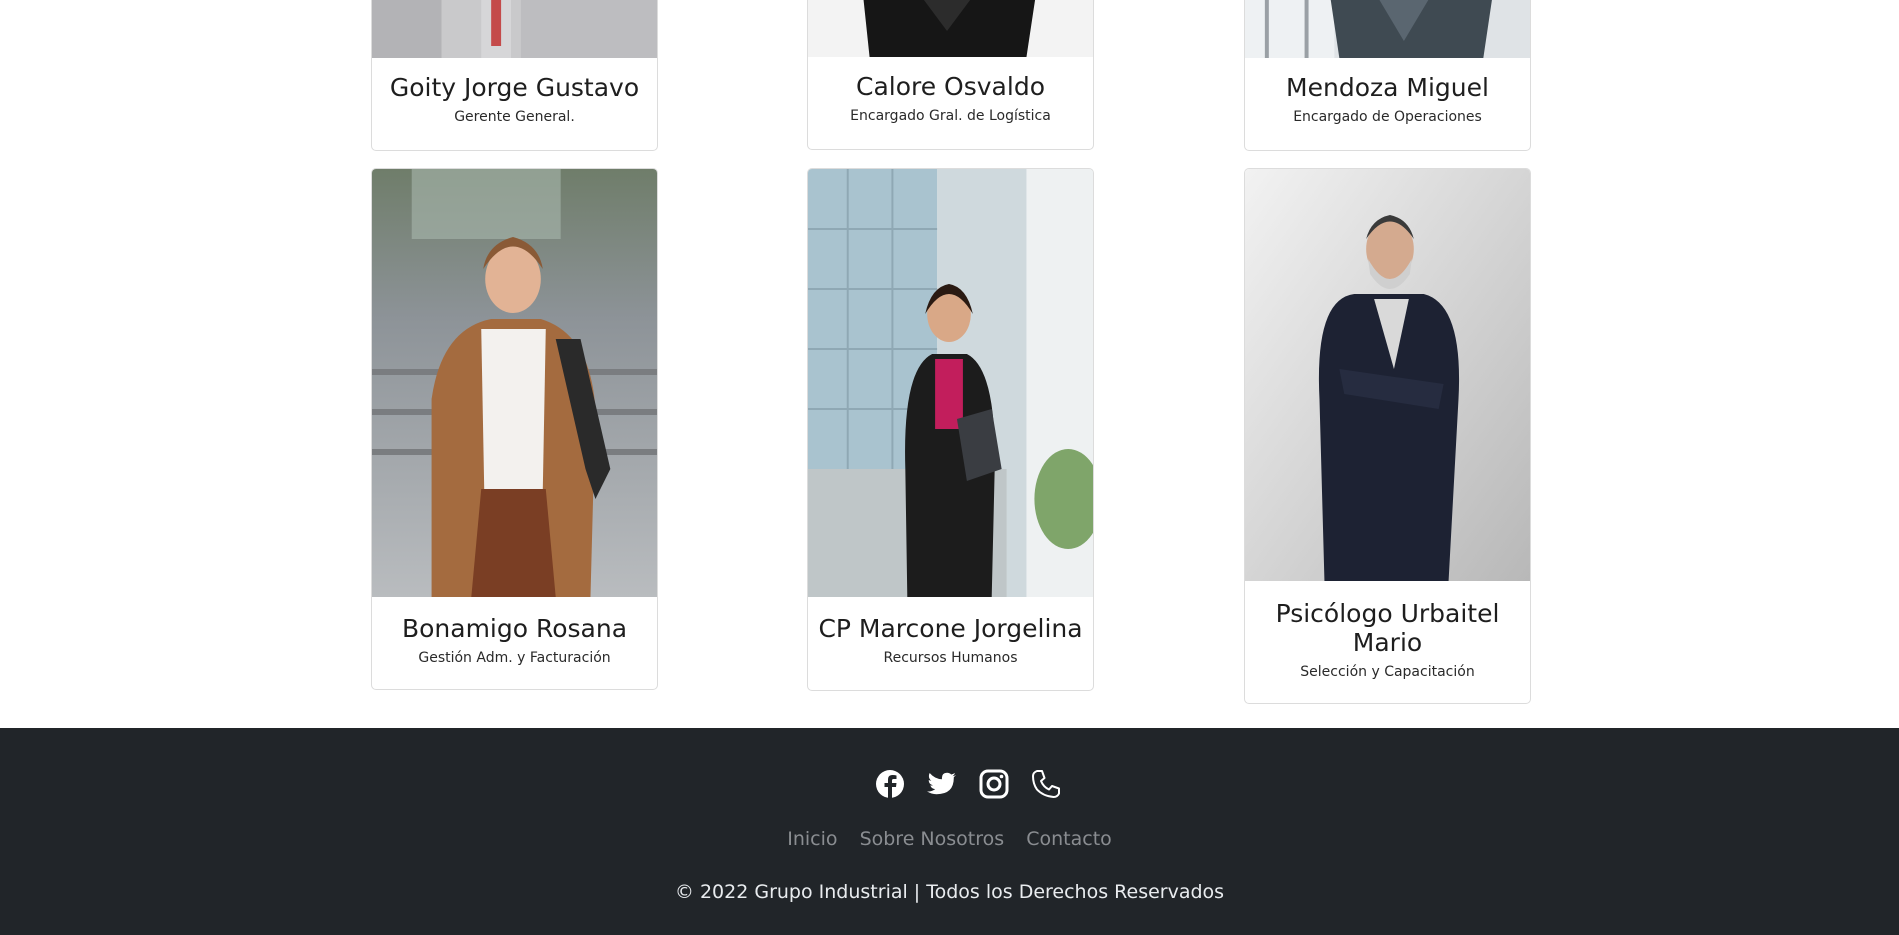  I want to click on social-links, so click(949, 784).